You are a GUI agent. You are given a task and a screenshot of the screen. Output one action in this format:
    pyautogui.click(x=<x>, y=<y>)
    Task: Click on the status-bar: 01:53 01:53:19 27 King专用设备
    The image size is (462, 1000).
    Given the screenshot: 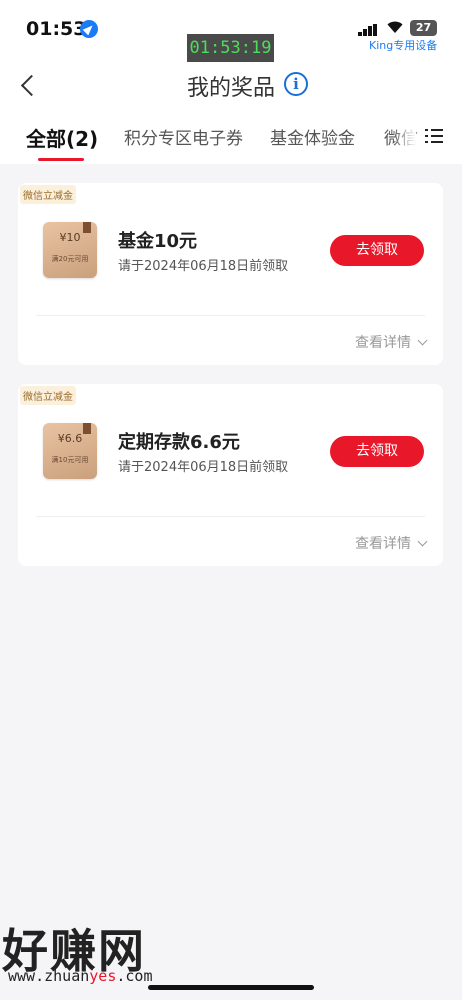 What is the action you would take?
    pyautogui.click(x=231, y=31)
    